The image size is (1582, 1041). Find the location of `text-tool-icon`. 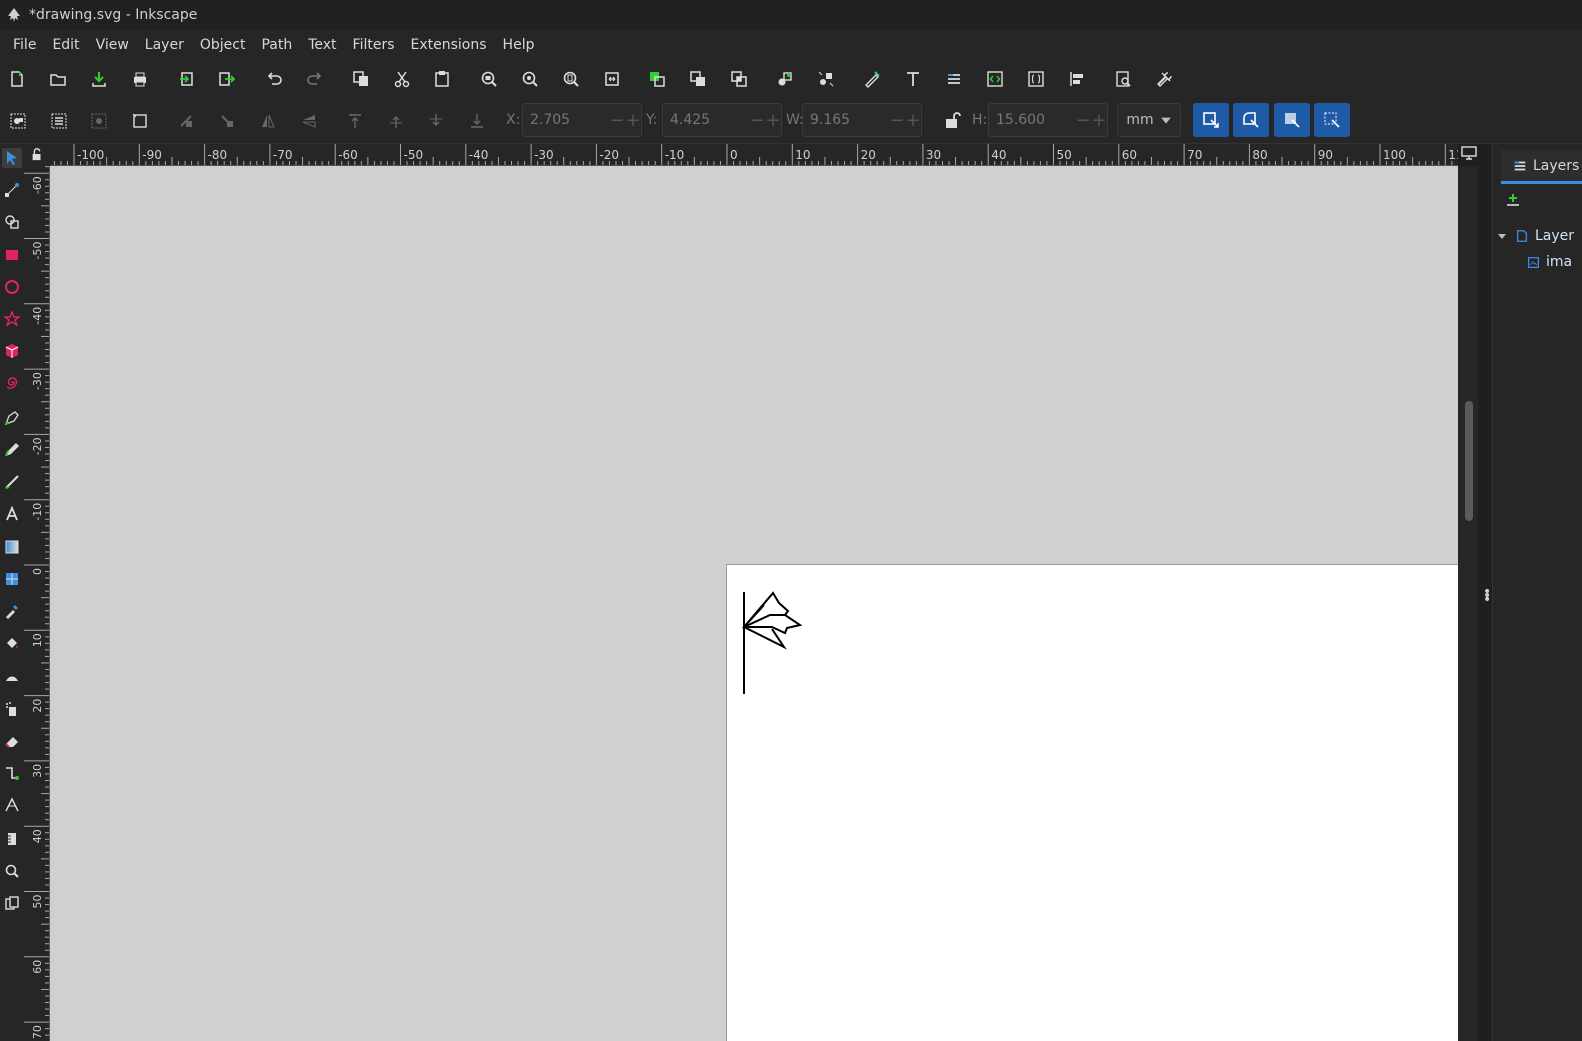

text-tool-icon is located at coordinates (12, 514).